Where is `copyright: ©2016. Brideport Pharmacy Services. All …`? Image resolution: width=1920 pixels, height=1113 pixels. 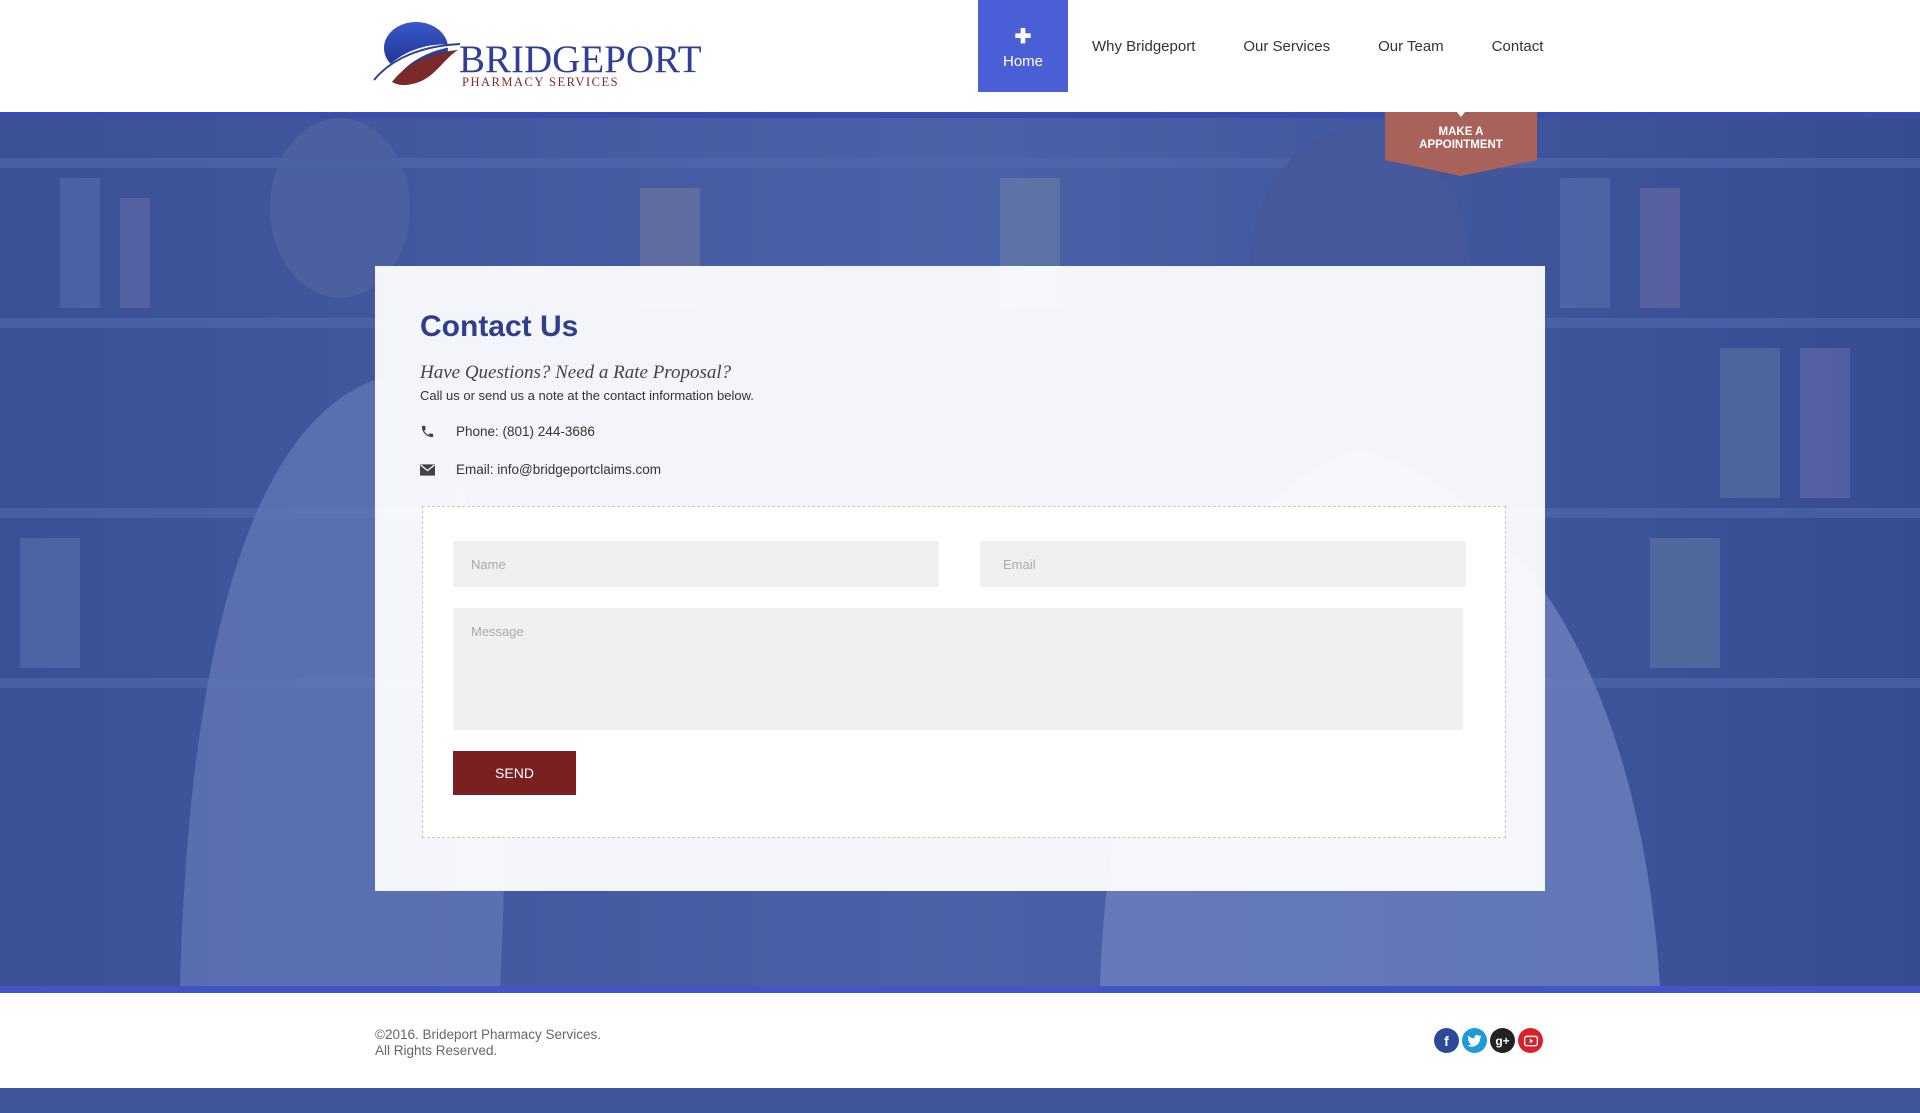 copyright: ©2016. Brideport Pharmacy Services. All … is located at coordinates (488, 1043).